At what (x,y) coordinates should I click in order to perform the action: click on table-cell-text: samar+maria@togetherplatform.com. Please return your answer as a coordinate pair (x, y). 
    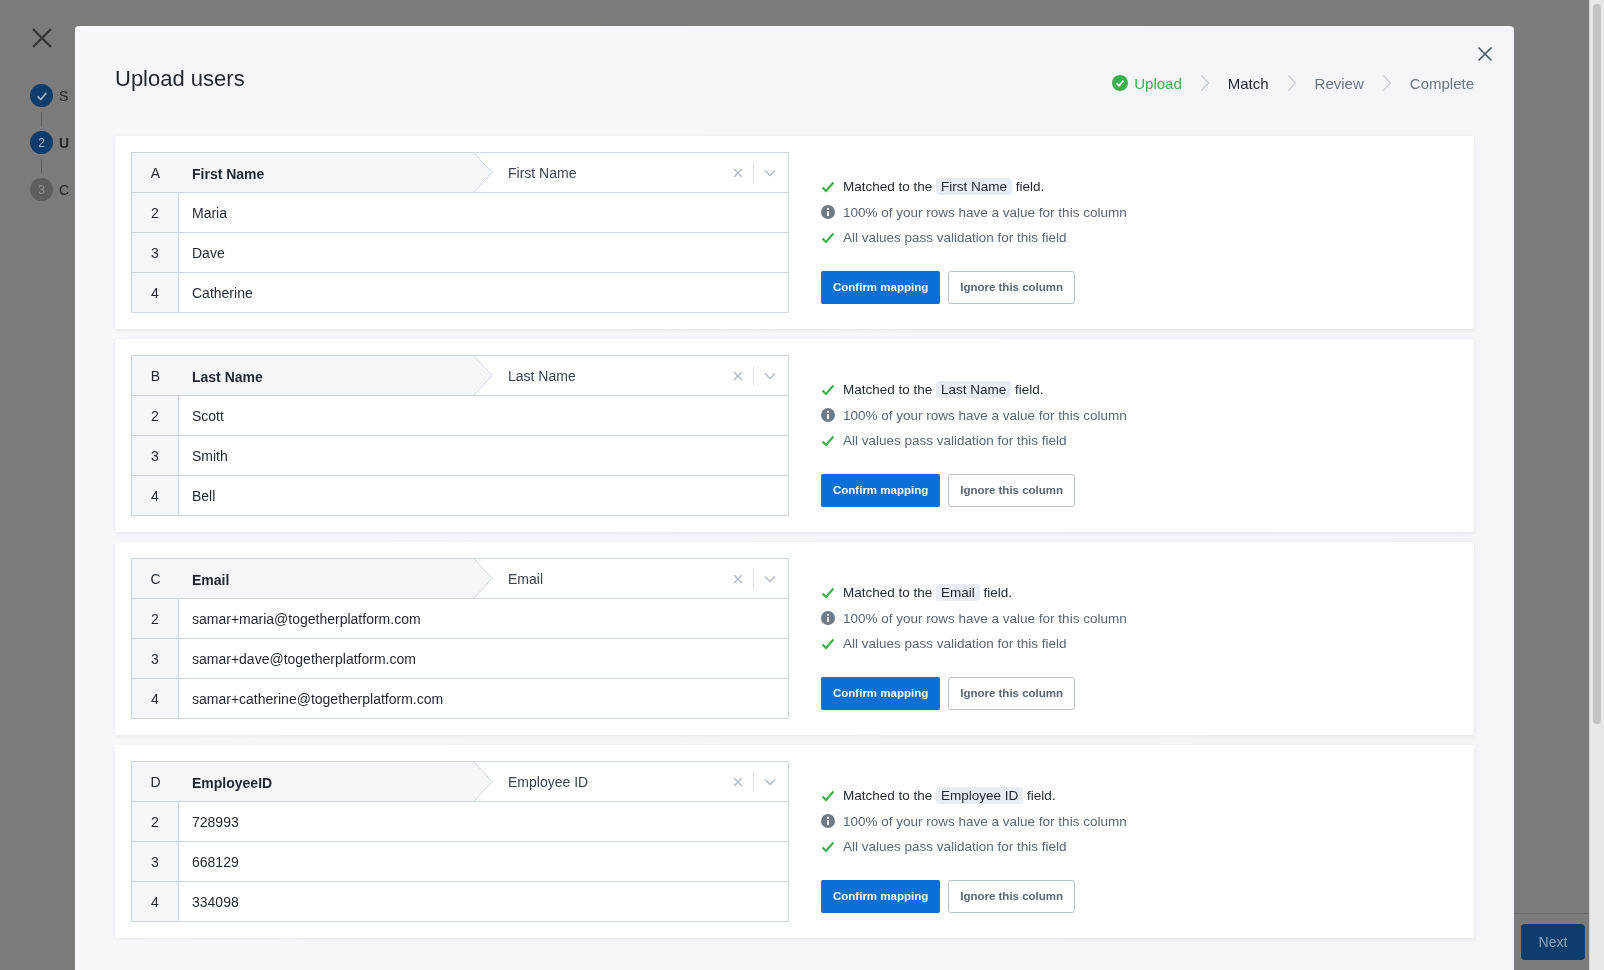
    Looking at the image, I should click on (306, 619).